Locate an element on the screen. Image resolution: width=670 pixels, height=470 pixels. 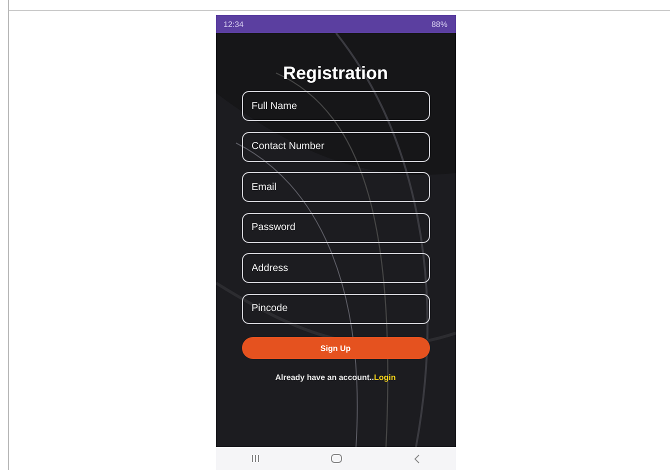
clock-time: 12:34 is located at coordinates (234, 24).